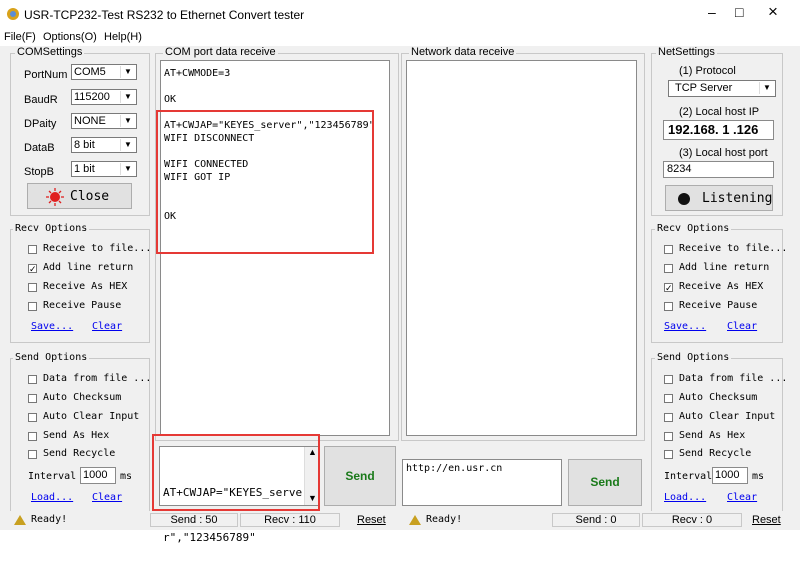 Image resolution: width=800 pixels, height=575 pixels. What do you see at coordinates (360, 476) in the screenshot?
I see `com-send-button: Send` at bounding box center [360, 476].